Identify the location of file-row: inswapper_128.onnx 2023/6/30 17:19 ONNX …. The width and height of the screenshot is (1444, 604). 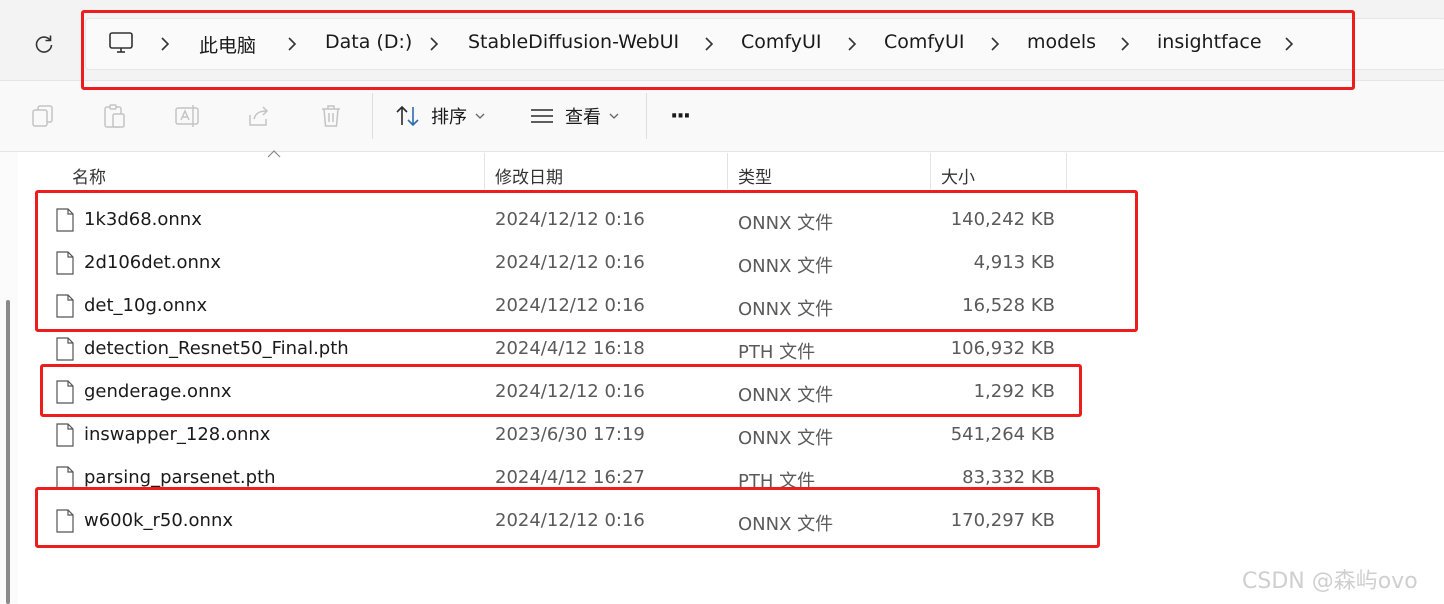
(555, 436).